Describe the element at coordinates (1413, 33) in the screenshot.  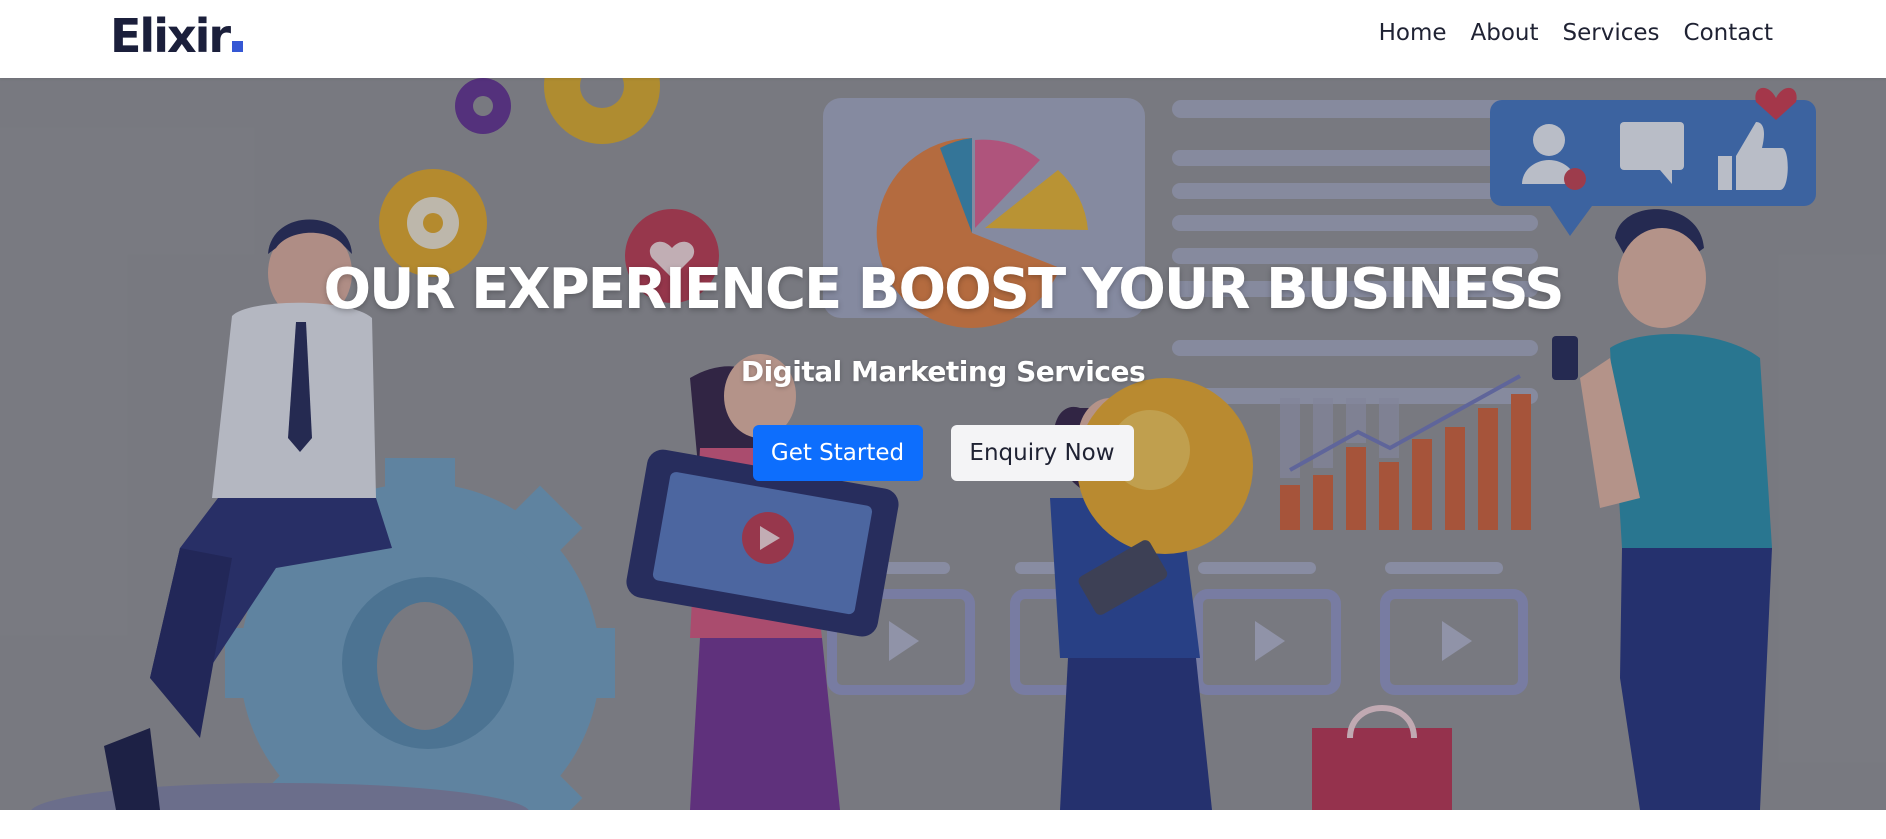
I see `nav-link-home: Home` at that location.